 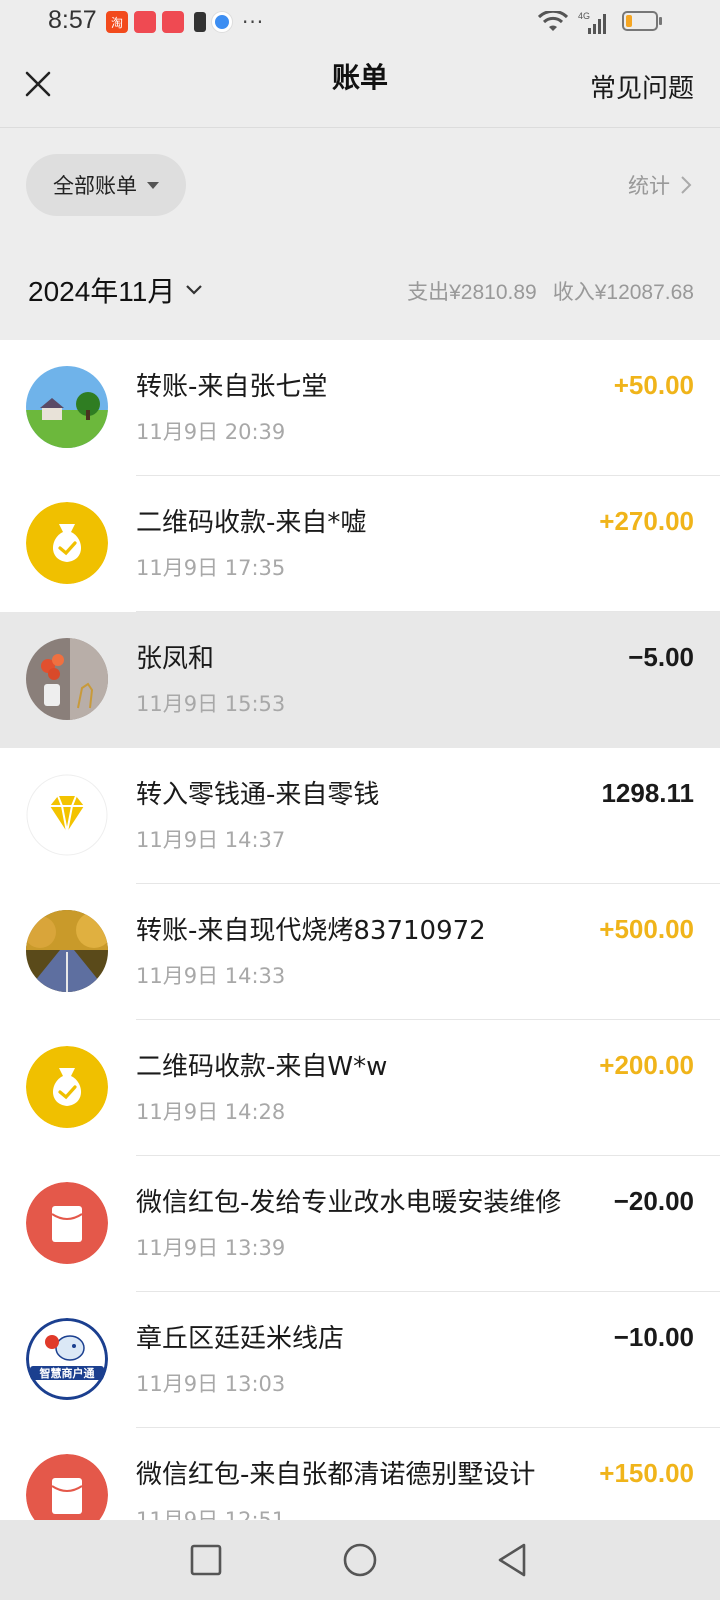 I want to click on autumn-road-avatar, so click(x=67, y=951).